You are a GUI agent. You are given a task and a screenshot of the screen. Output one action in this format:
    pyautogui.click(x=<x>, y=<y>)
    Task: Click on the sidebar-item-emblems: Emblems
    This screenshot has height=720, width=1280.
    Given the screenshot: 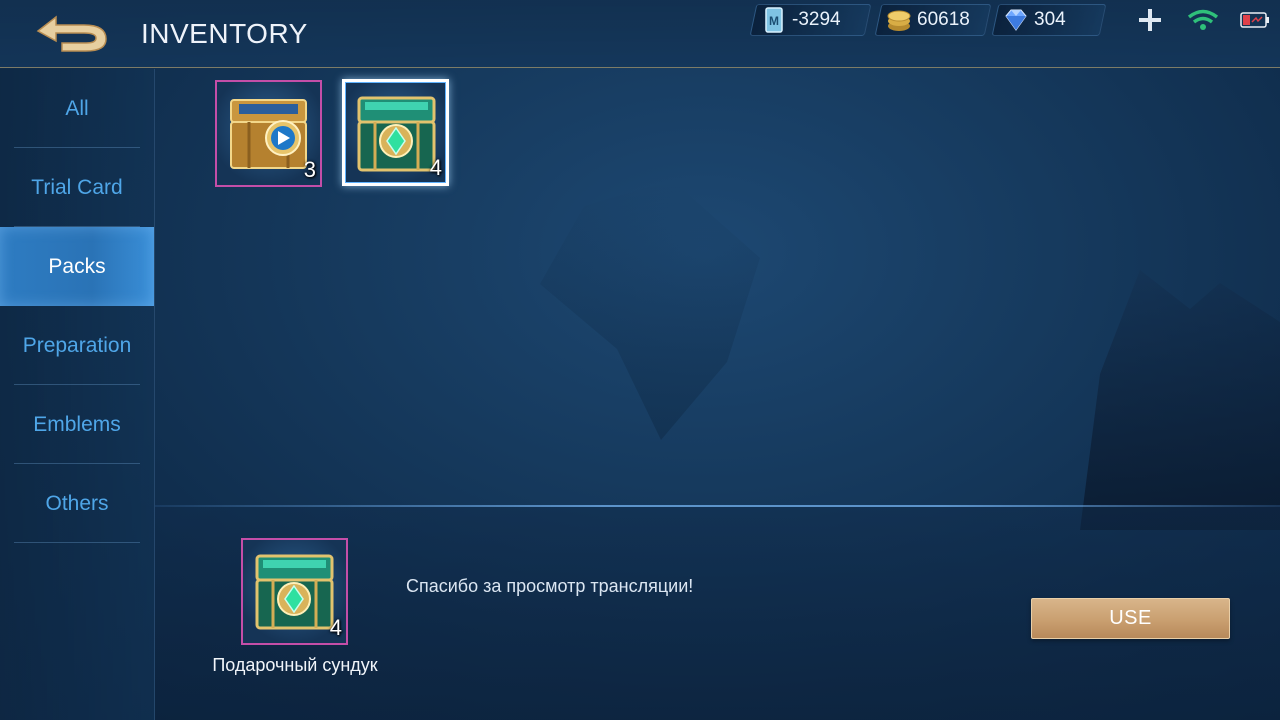 What is the action you would take?
    pyautogui.click(x=77, y=424)
    